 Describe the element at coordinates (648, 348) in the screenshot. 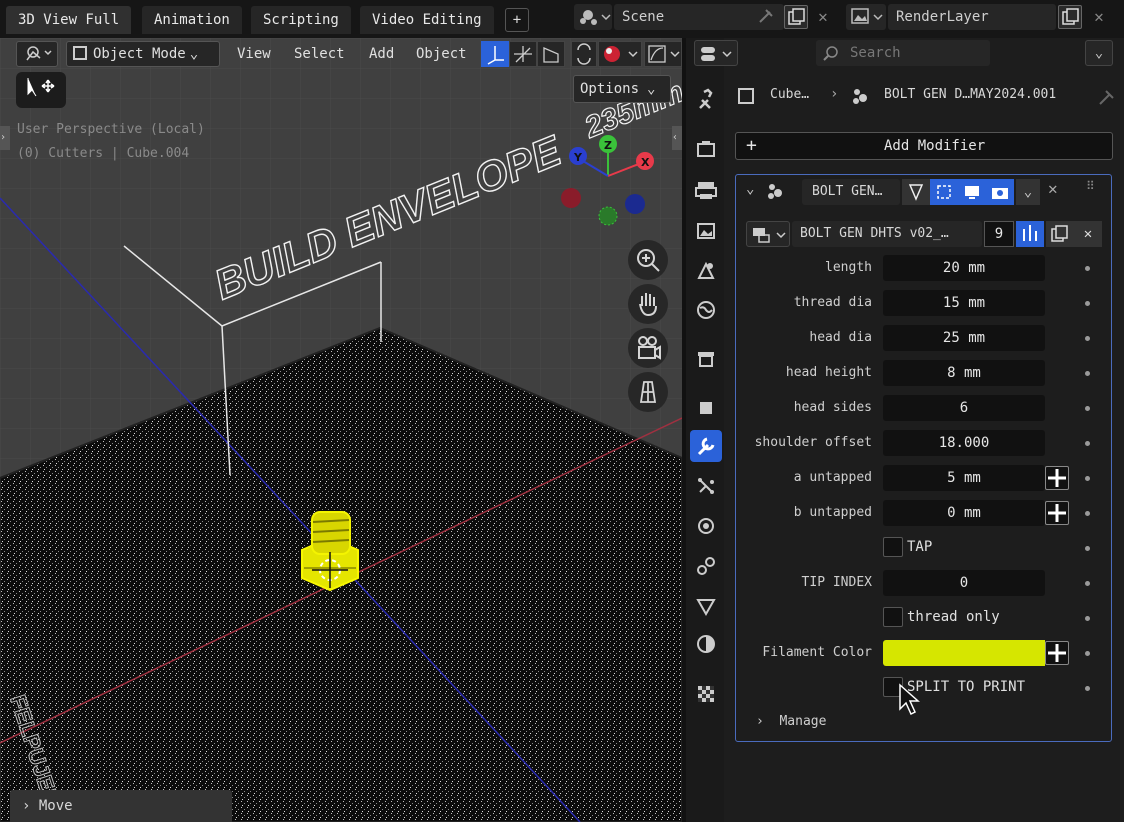

I see `camera-view-button` at that location.